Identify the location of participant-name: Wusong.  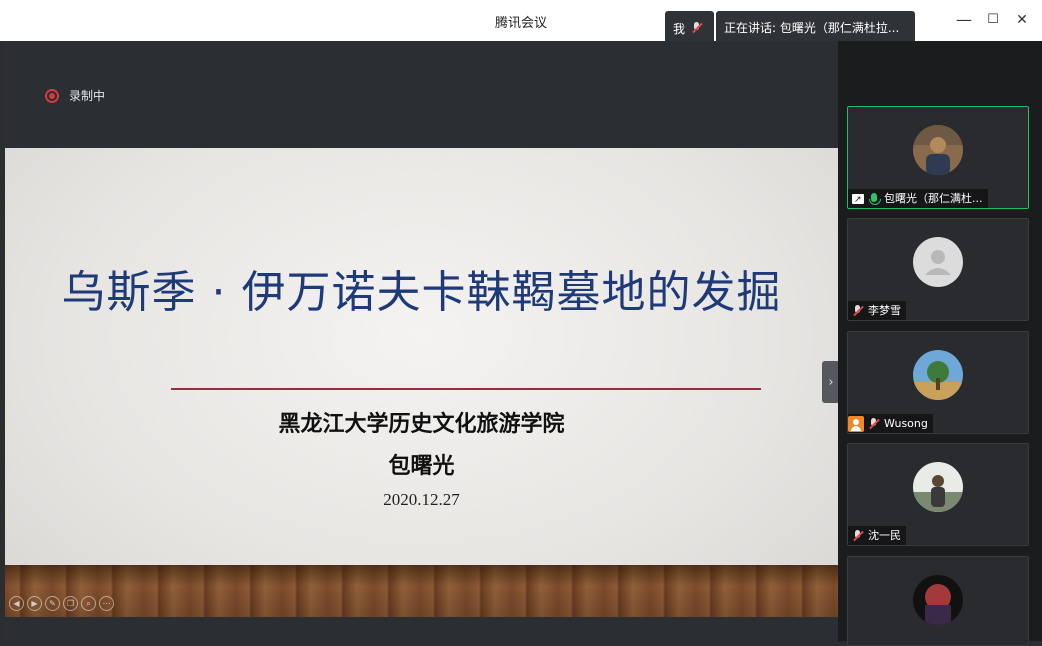
(906, 423).